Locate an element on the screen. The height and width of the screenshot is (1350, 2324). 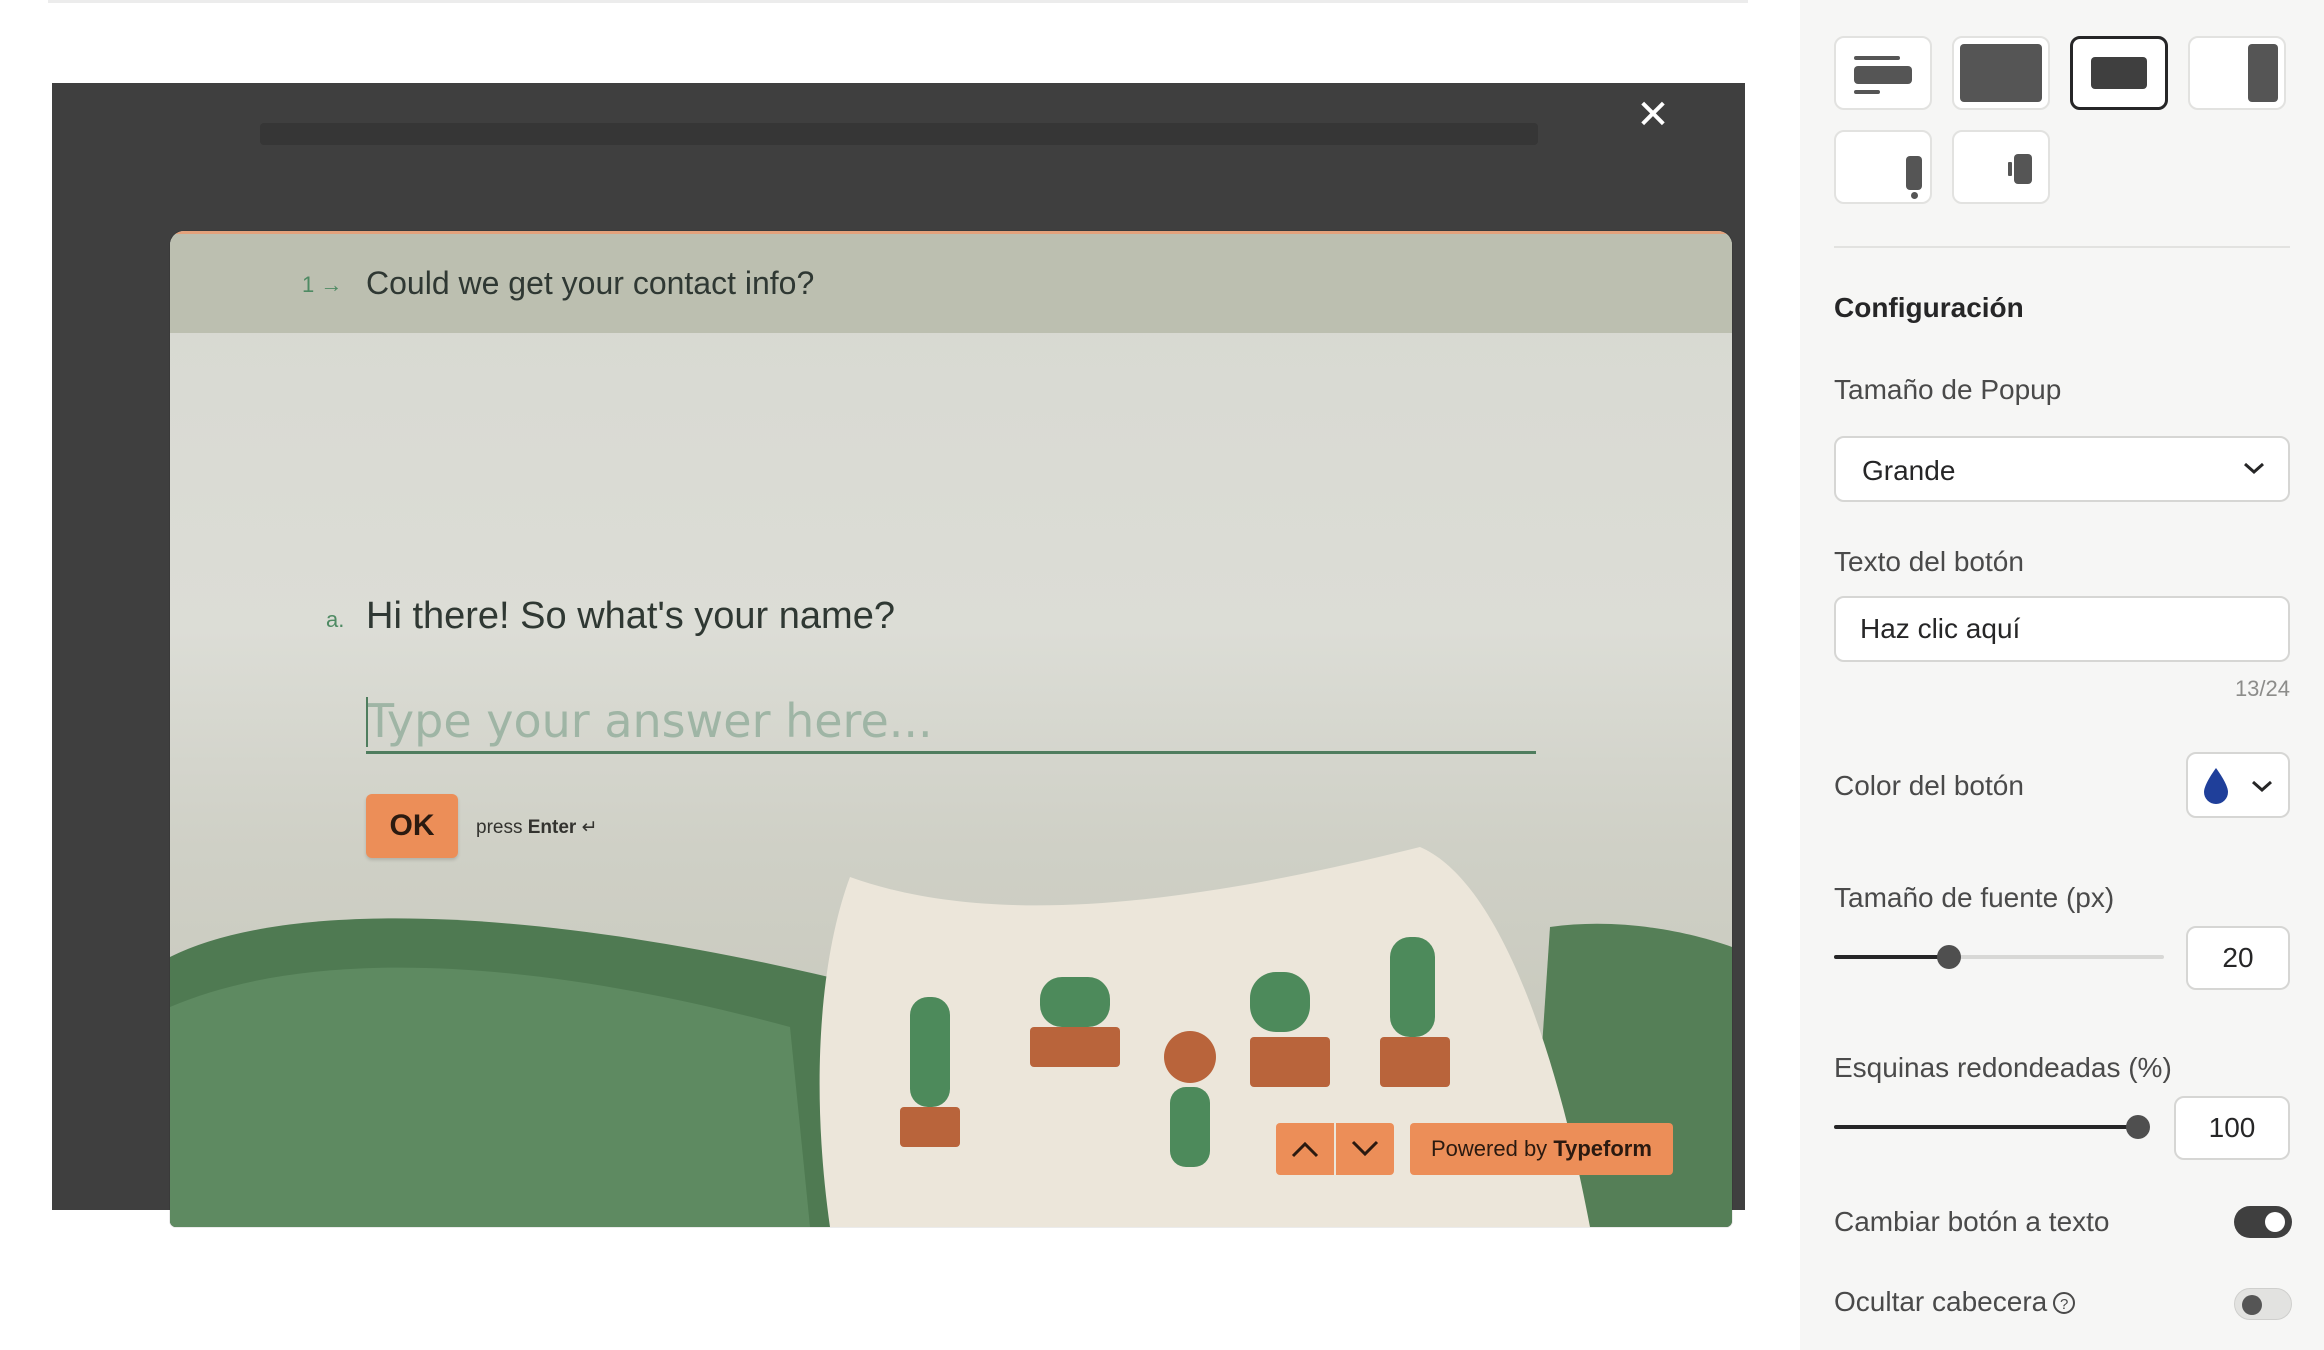
font-size-slider-knob is located at coordinates (1949, 957).